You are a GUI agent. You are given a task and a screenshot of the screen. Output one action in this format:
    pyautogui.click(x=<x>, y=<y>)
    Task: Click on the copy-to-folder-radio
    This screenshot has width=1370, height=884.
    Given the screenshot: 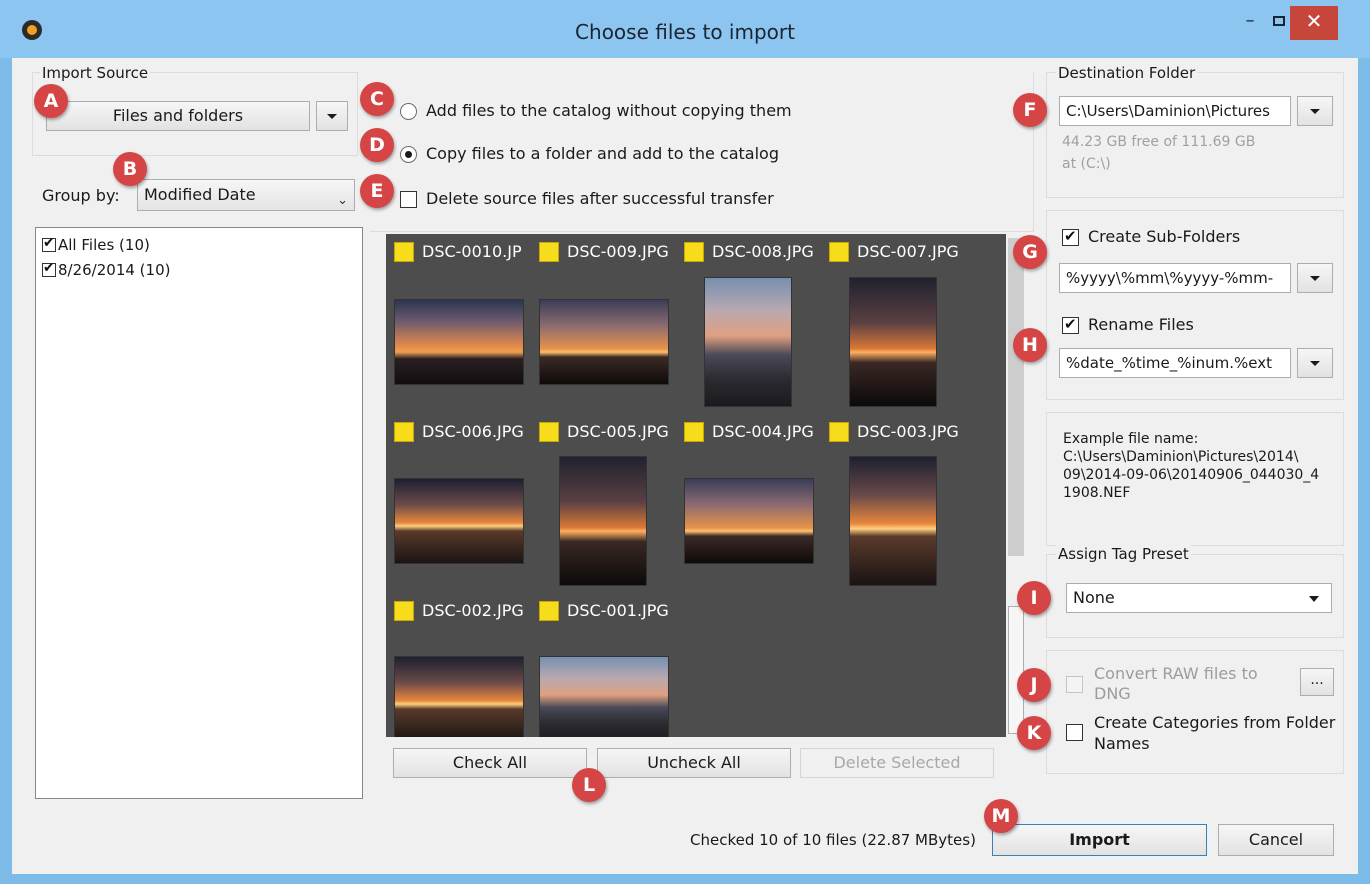 What is the action you would take?
    pyautogui.click(x=408, y=154)
    